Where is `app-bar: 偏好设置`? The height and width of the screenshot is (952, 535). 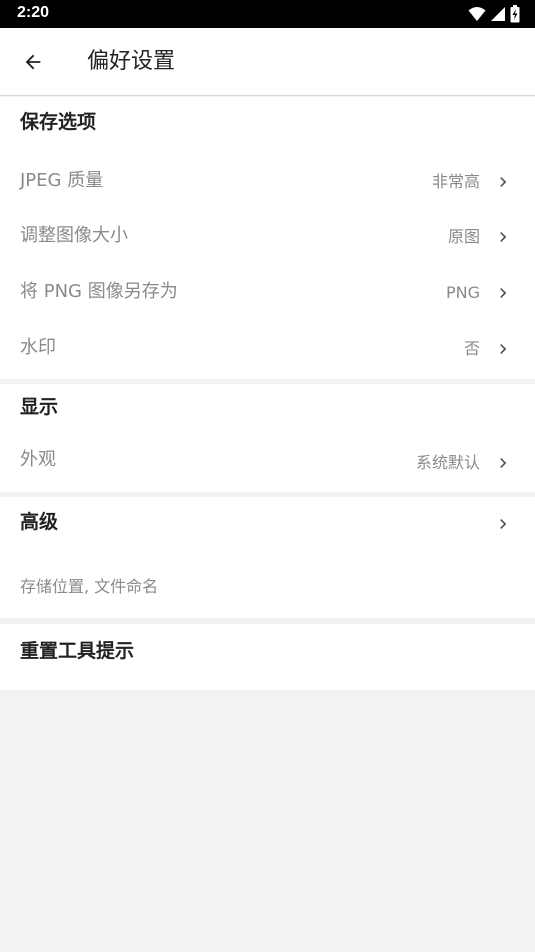 app-bar: 偏好设置 is located at coordinates (267, 62).